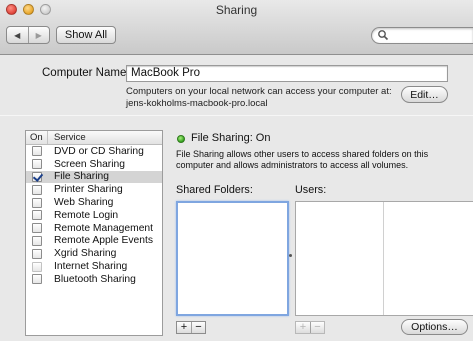 Image resolution: width=473 pixels, height=341 pixels. I want to click on service-row: Remote Apple Events, so click(94, 241).